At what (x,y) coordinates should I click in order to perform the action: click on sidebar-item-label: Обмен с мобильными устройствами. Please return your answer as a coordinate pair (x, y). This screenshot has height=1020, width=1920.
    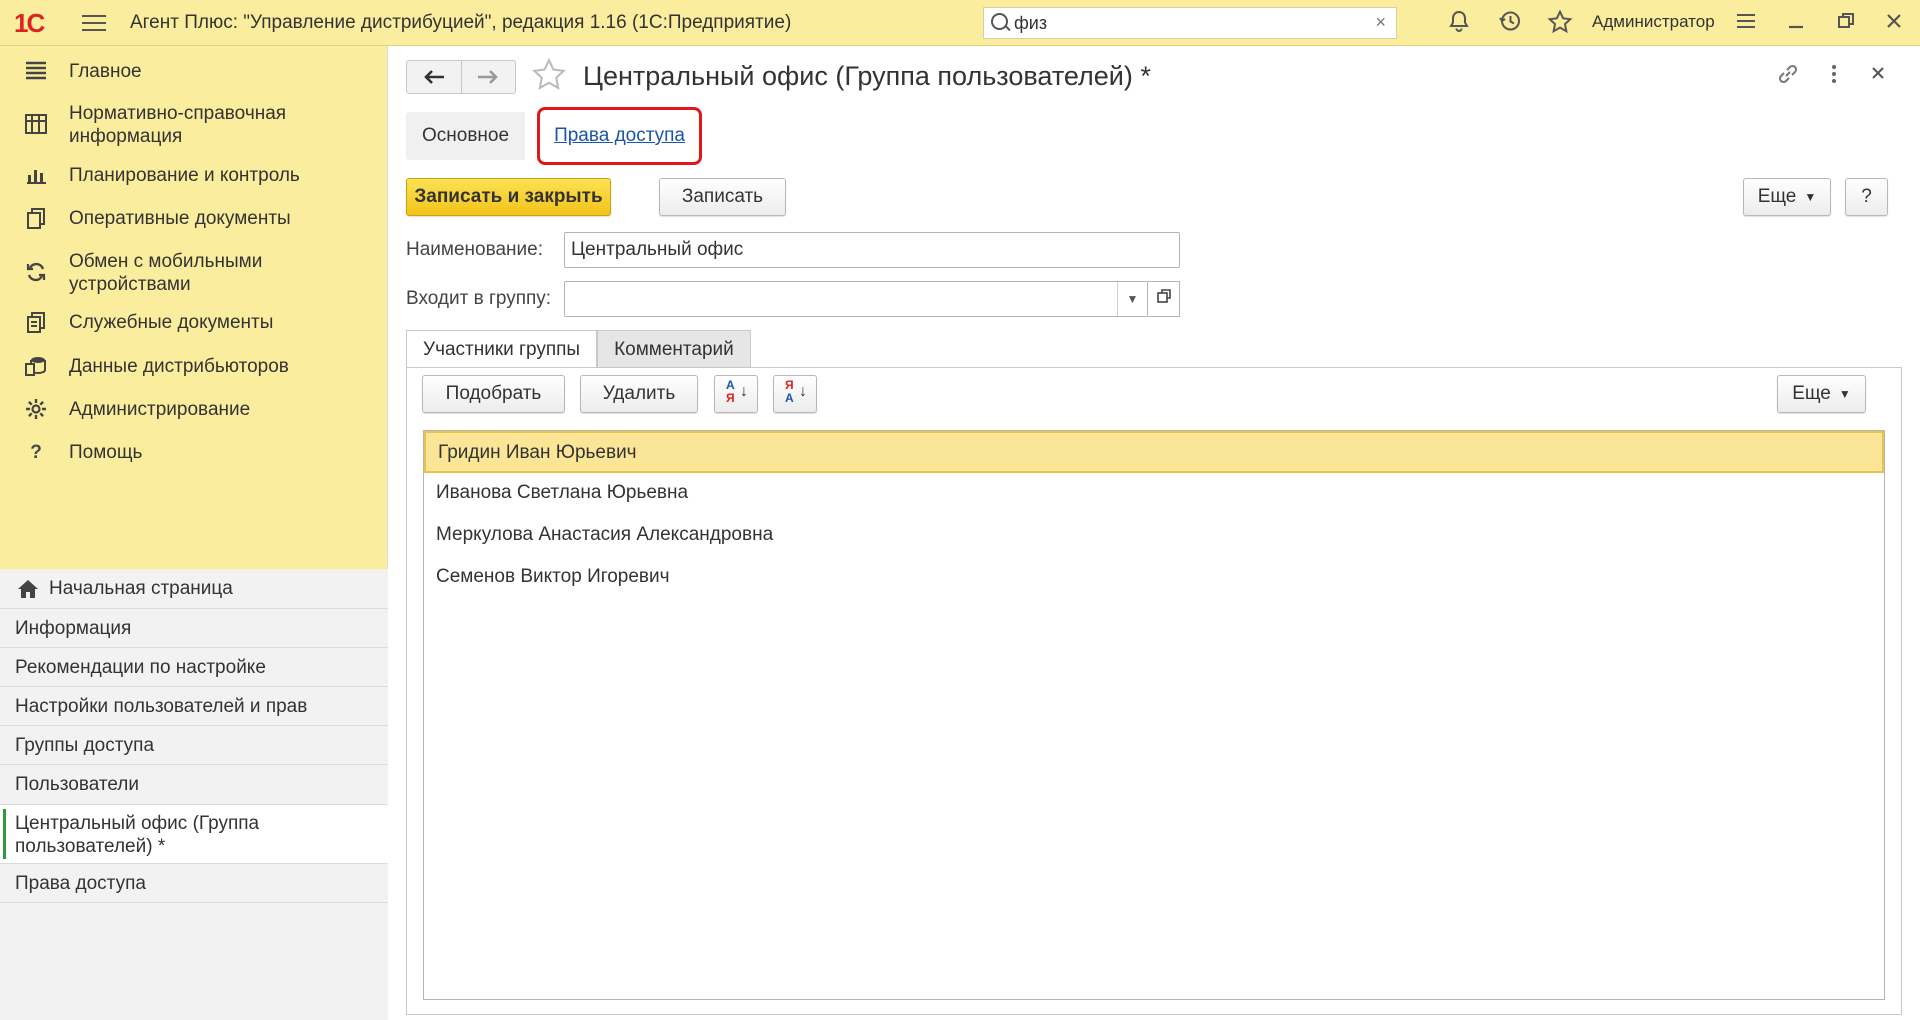
    Looking at the image, I should click on (166, 273).